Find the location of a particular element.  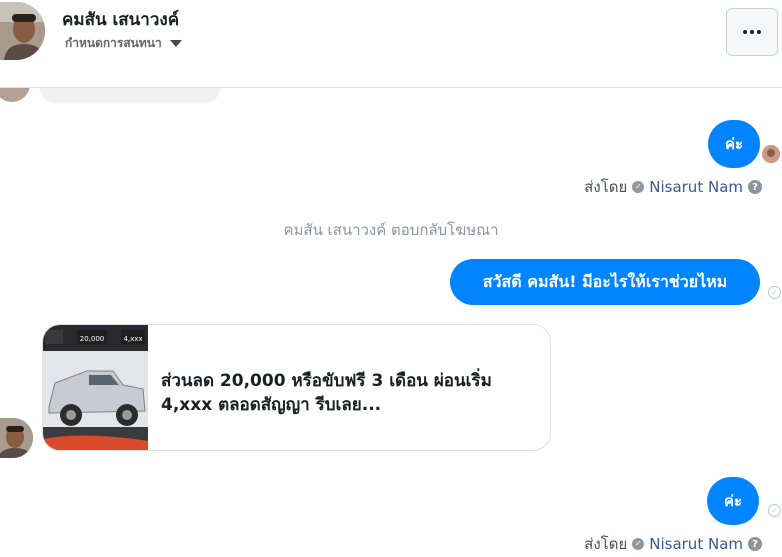

more-options-button is located at coordinates (752, 32).